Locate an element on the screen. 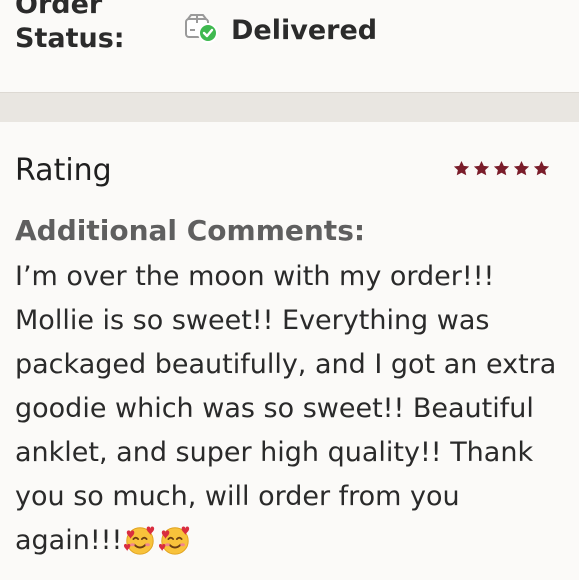 This screenshot has height=580, width=579. delivered-box-icon is located at coordinates (201, 28).